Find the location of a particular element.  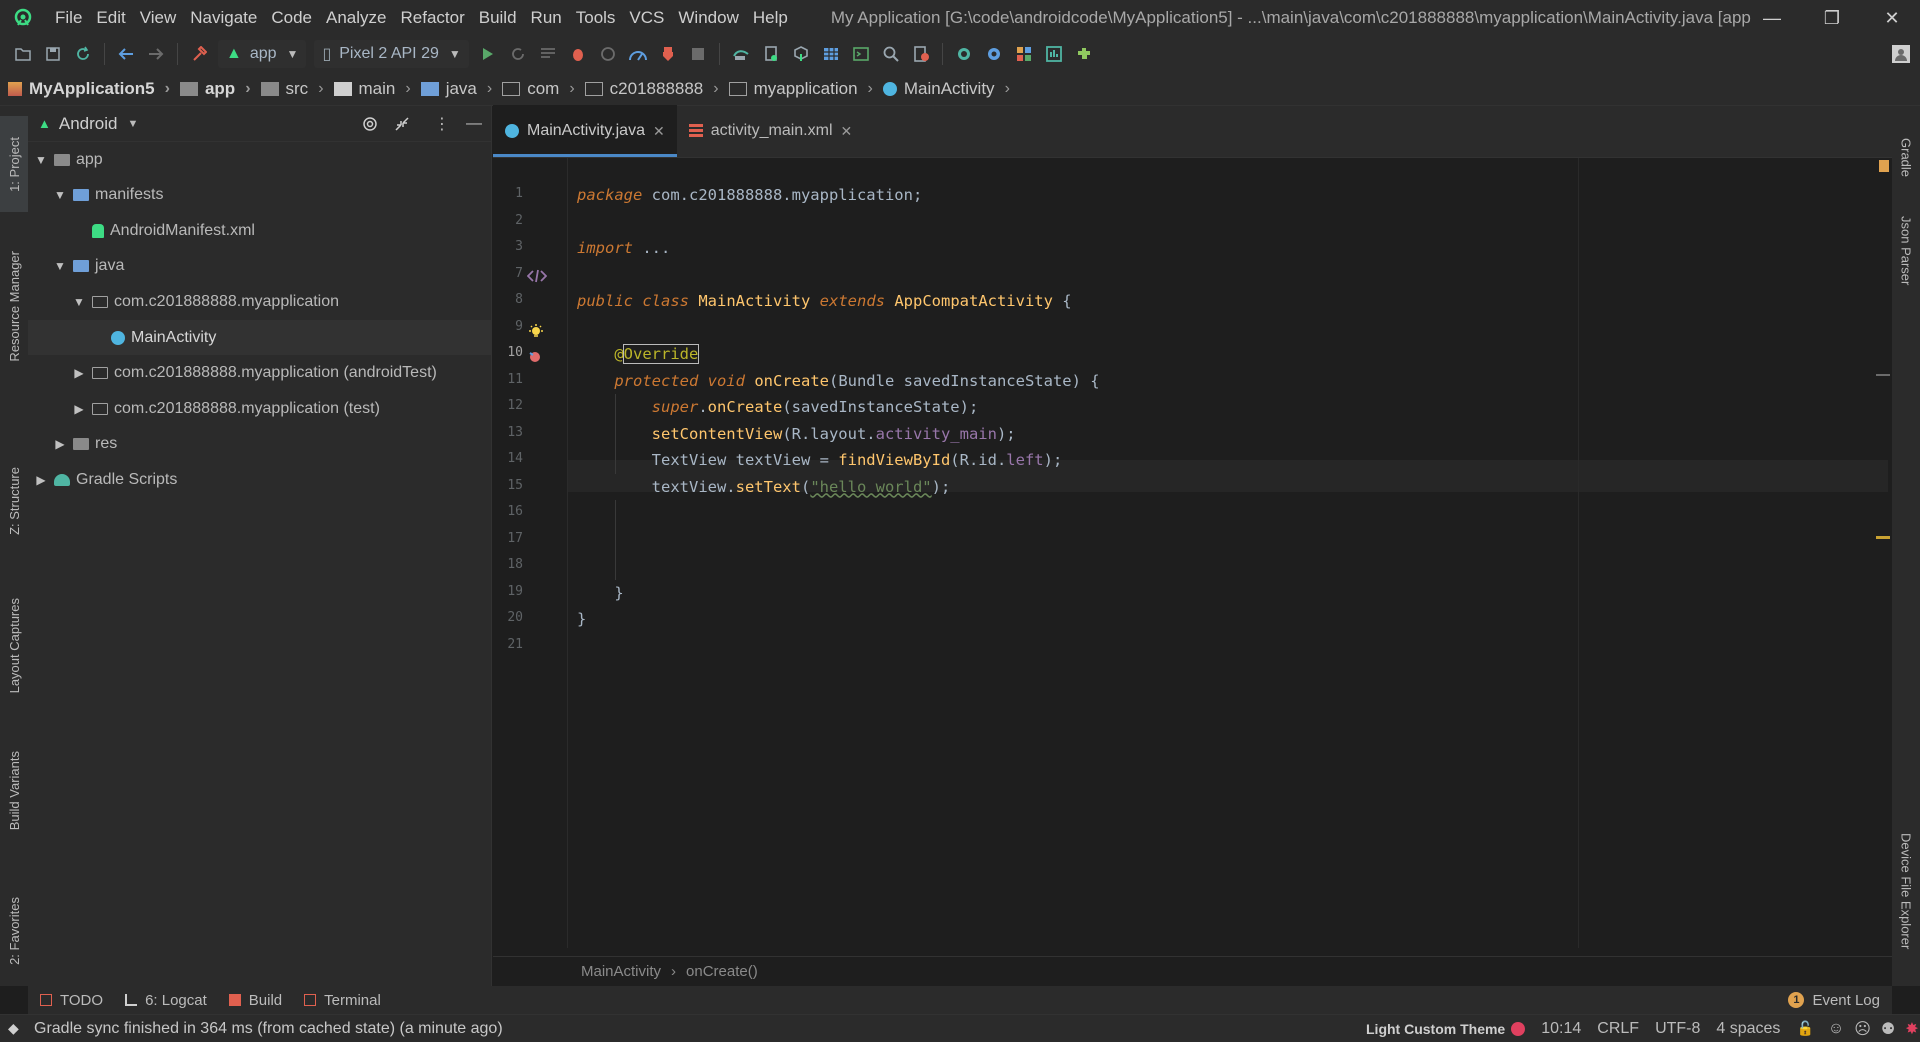

tool-tab-device-file-explorer: Device File Explorer is located at coordinates (1906, 891).